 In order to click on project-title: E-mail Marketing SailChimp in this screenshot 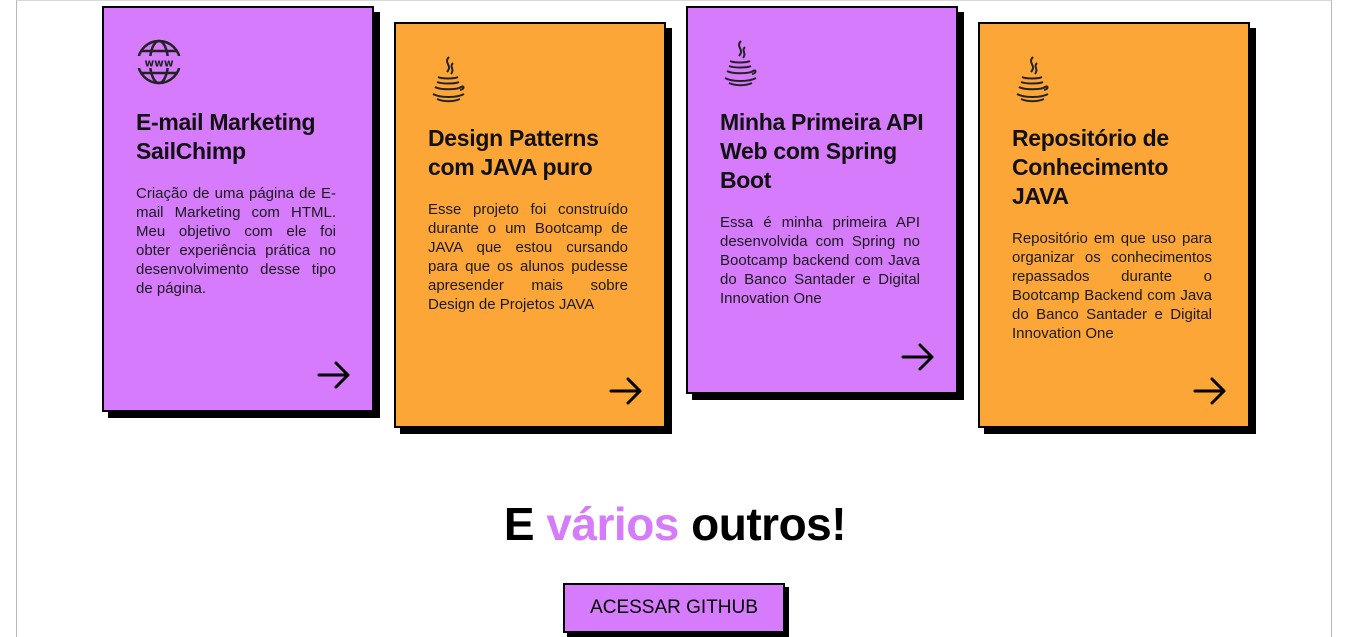, I will do `click(226, 136)`.